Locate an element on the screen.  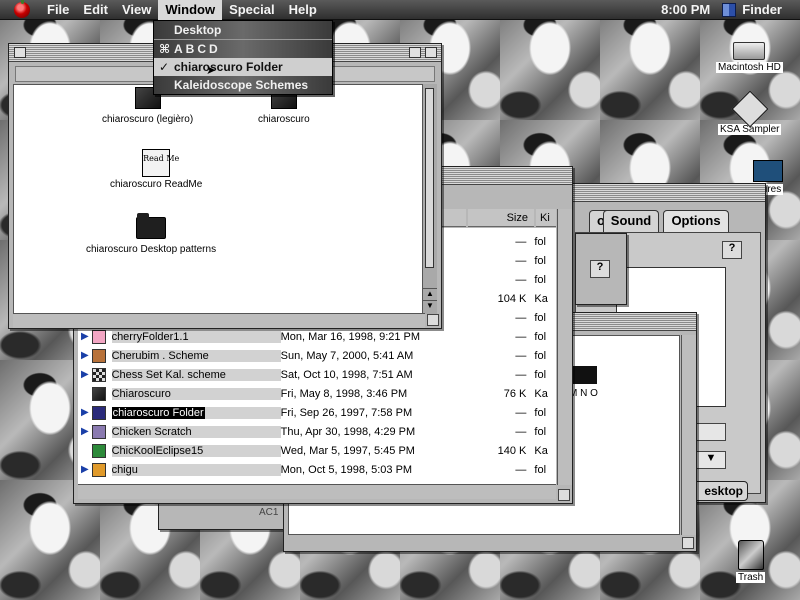
row-size: 76 K is located at coordinates (515, 393).